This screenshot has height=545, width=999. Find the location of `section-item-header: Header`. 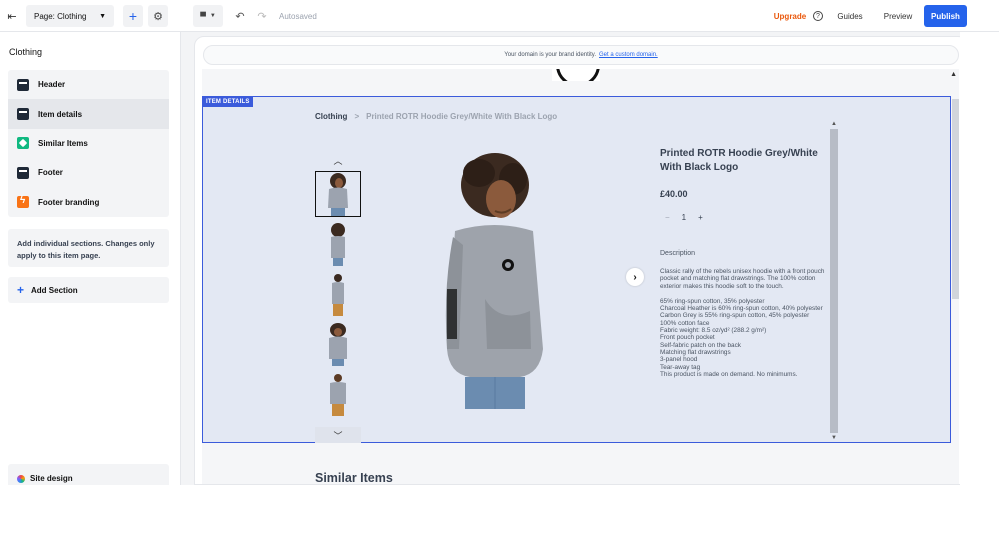

section-item-header: Header is located at coordinates (88, 84).